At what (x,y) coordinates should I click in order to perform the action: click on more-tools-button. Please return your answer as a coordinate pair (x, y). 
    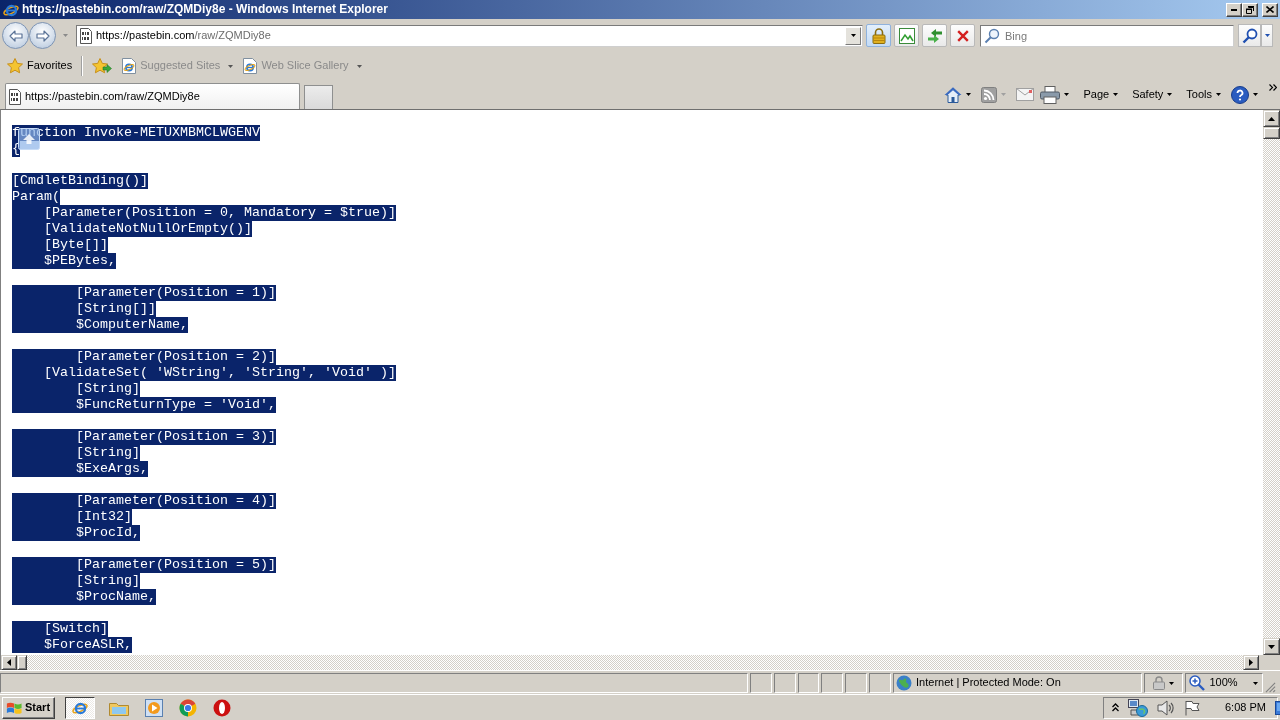
    Looking at the image, I should click on (1273, 87).